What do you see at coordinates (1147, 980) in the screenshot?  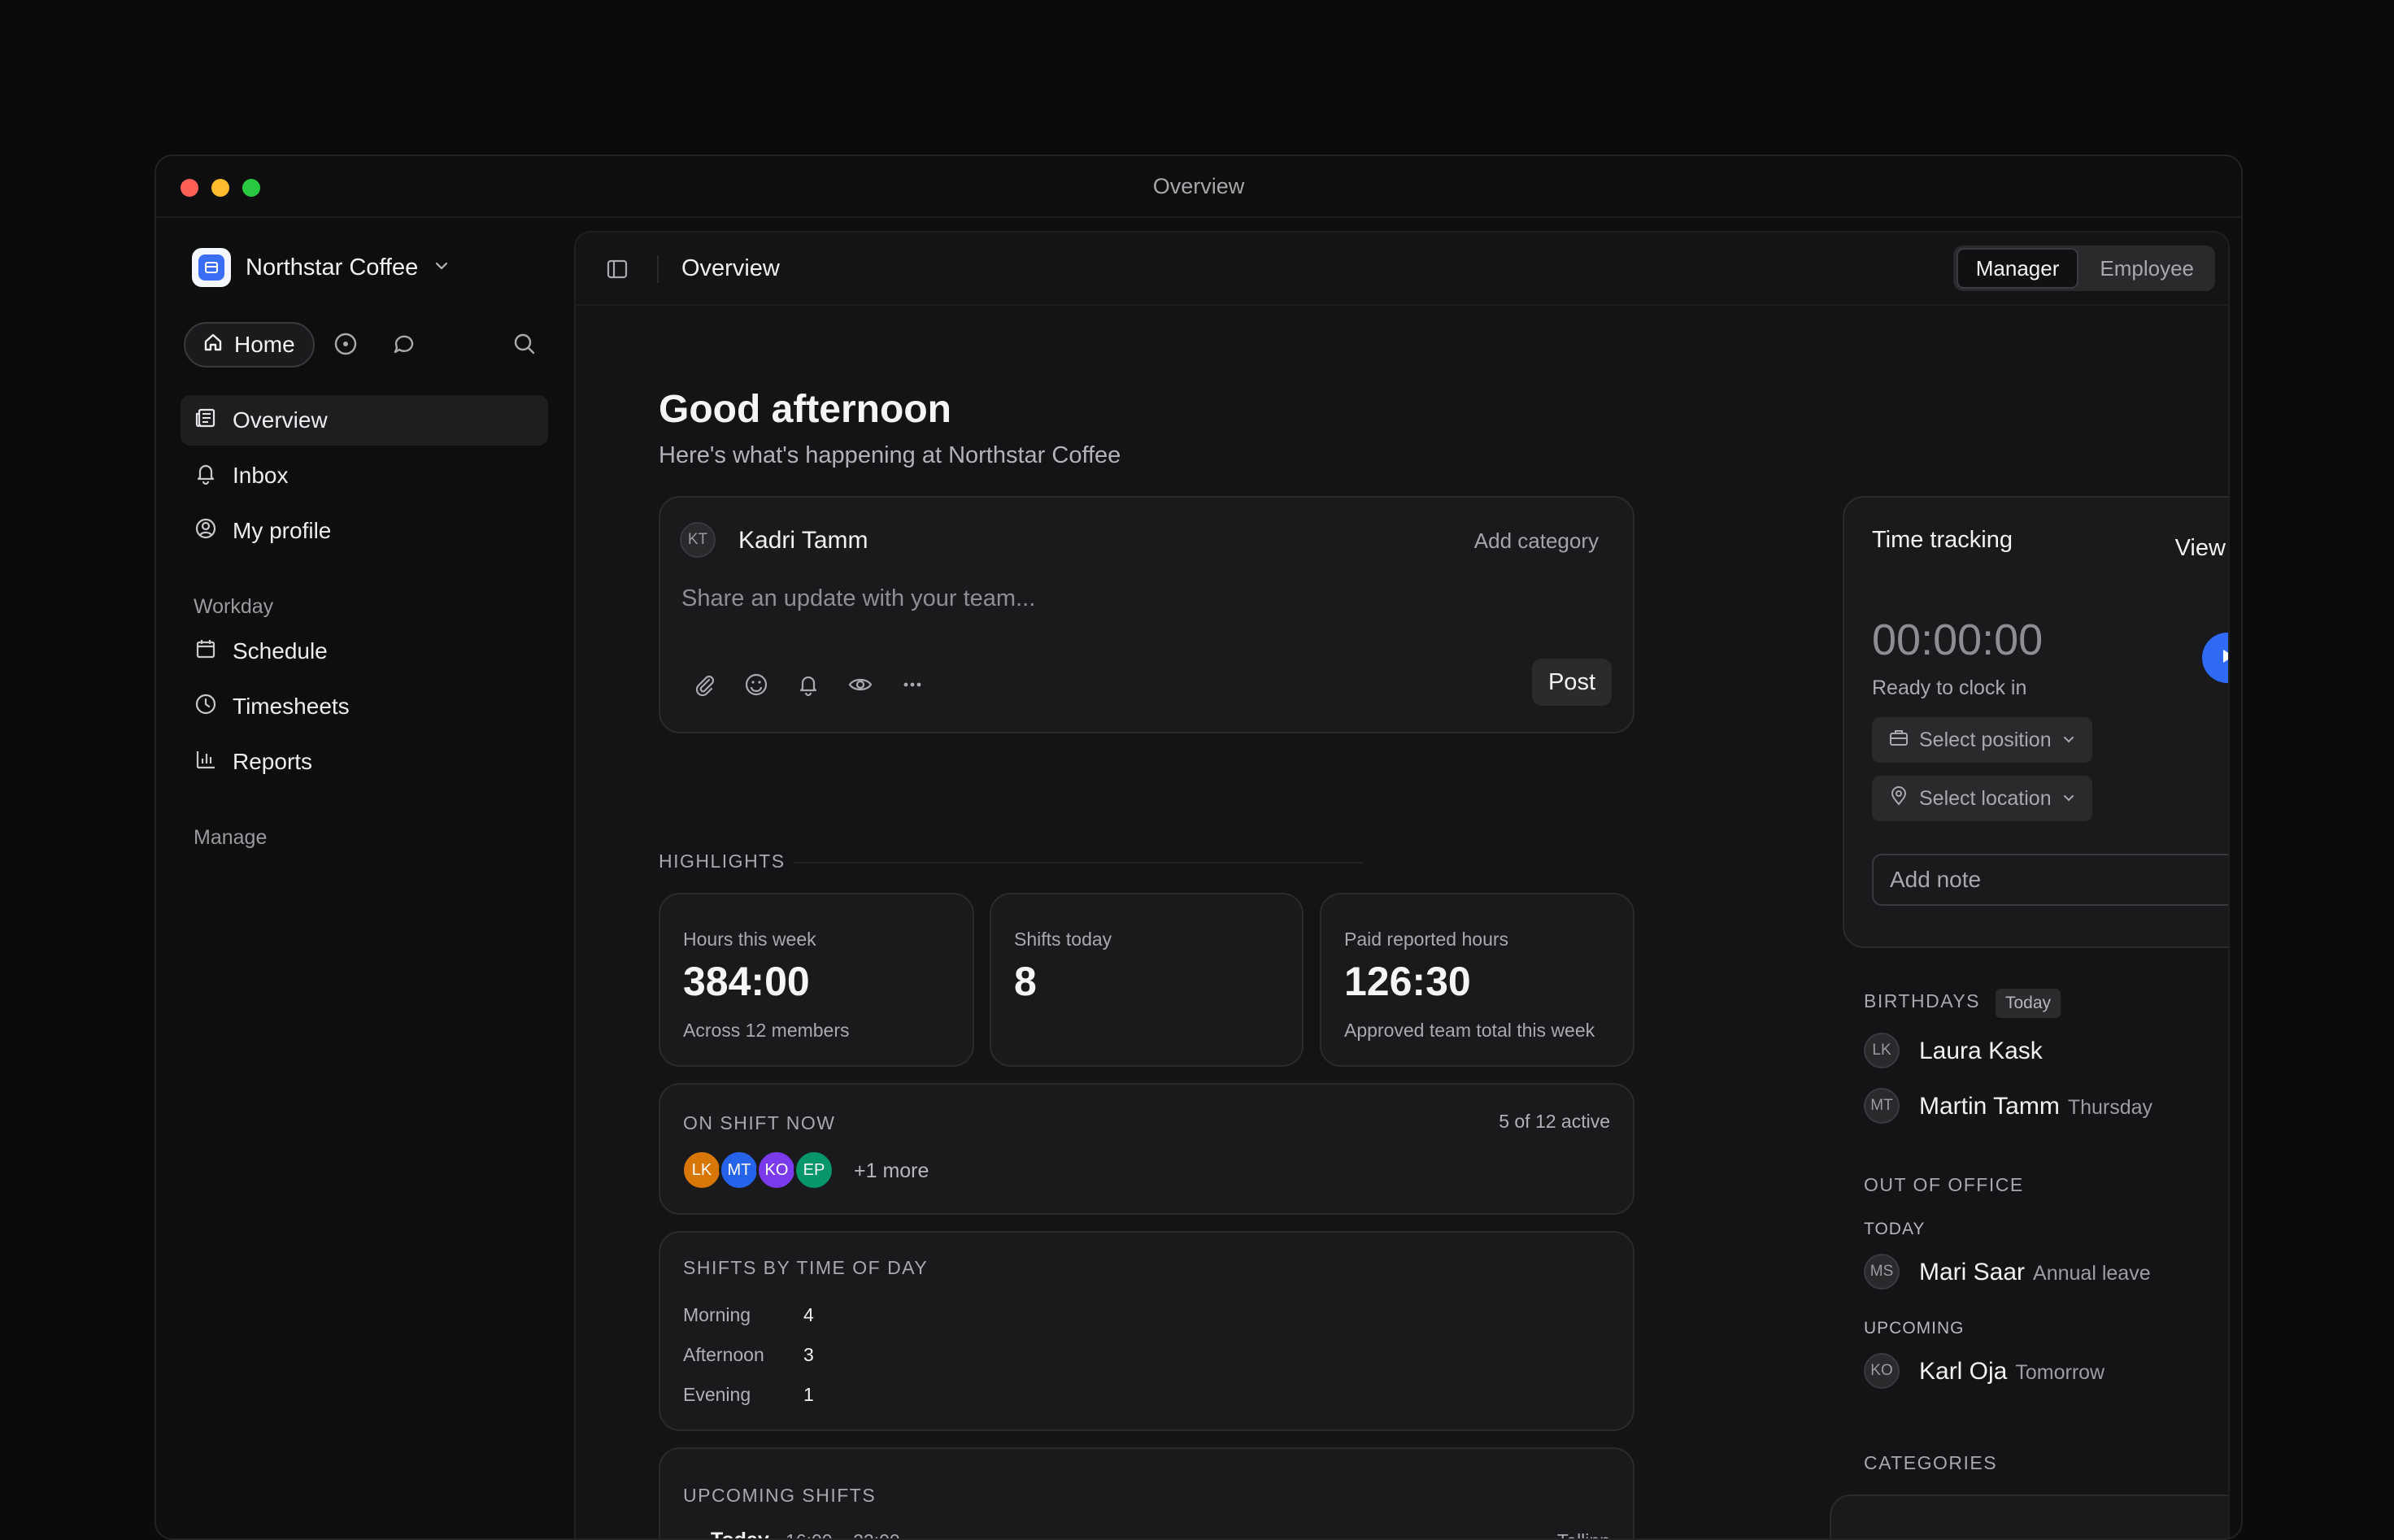 I see `stat-card-shifts: Shifts today 8` at bounding box center [1147, 980].